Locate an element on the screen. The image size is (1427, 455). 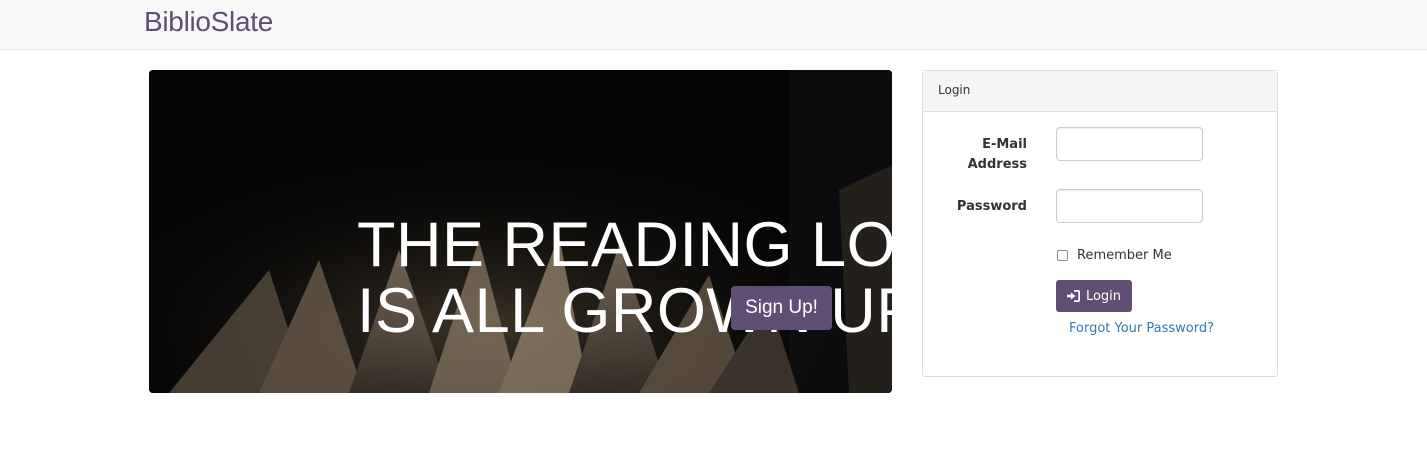
remember-me-option: Remember Me is located at coordinates (1114, 255).